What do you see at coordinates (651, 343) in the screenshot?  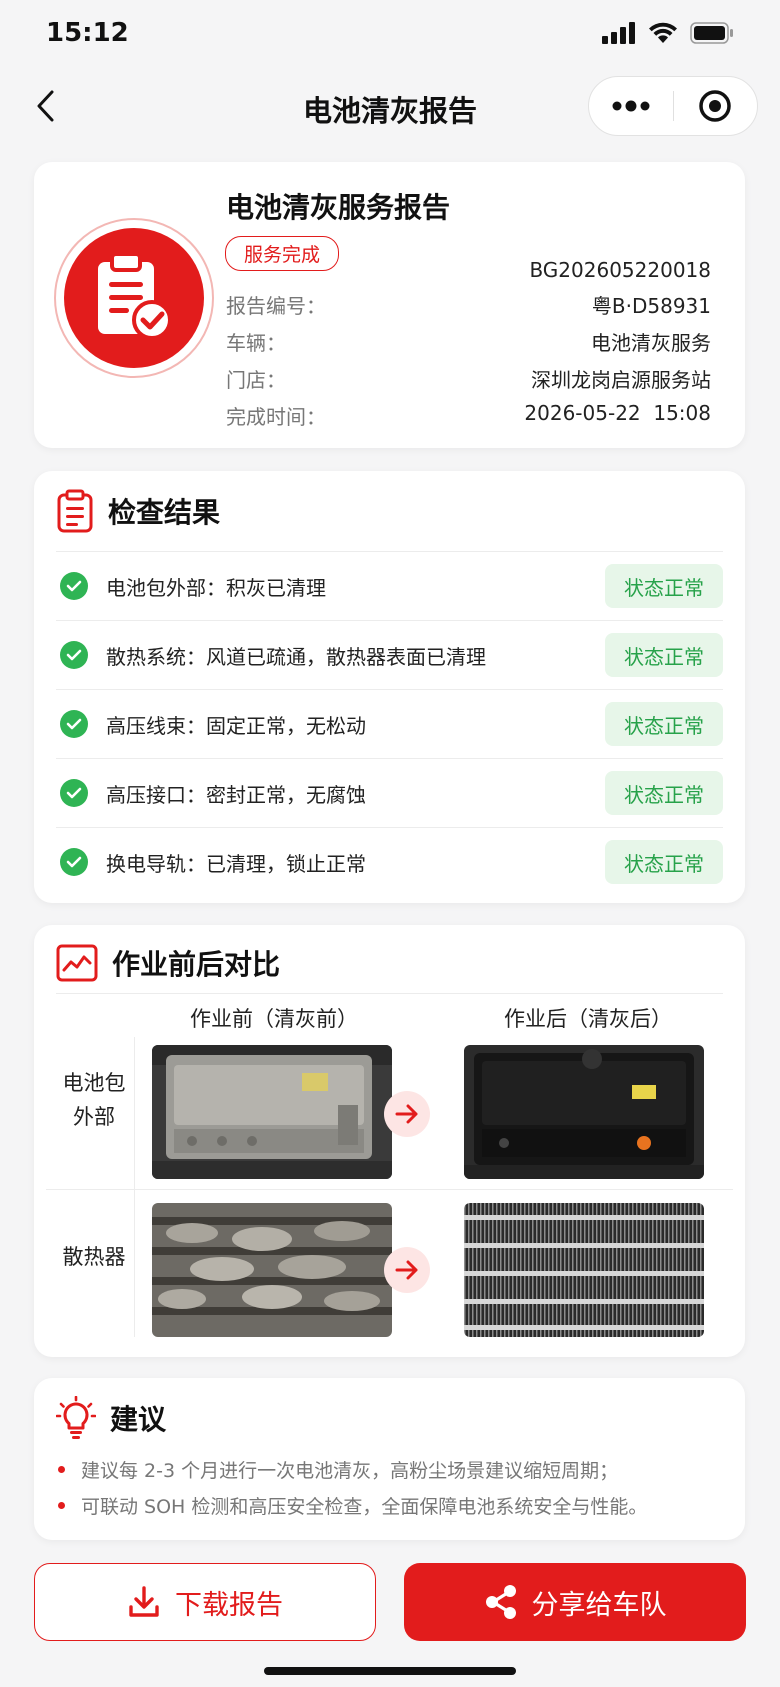 I see `info-value: 电池清灰服务` at bounding box center [651, 343].